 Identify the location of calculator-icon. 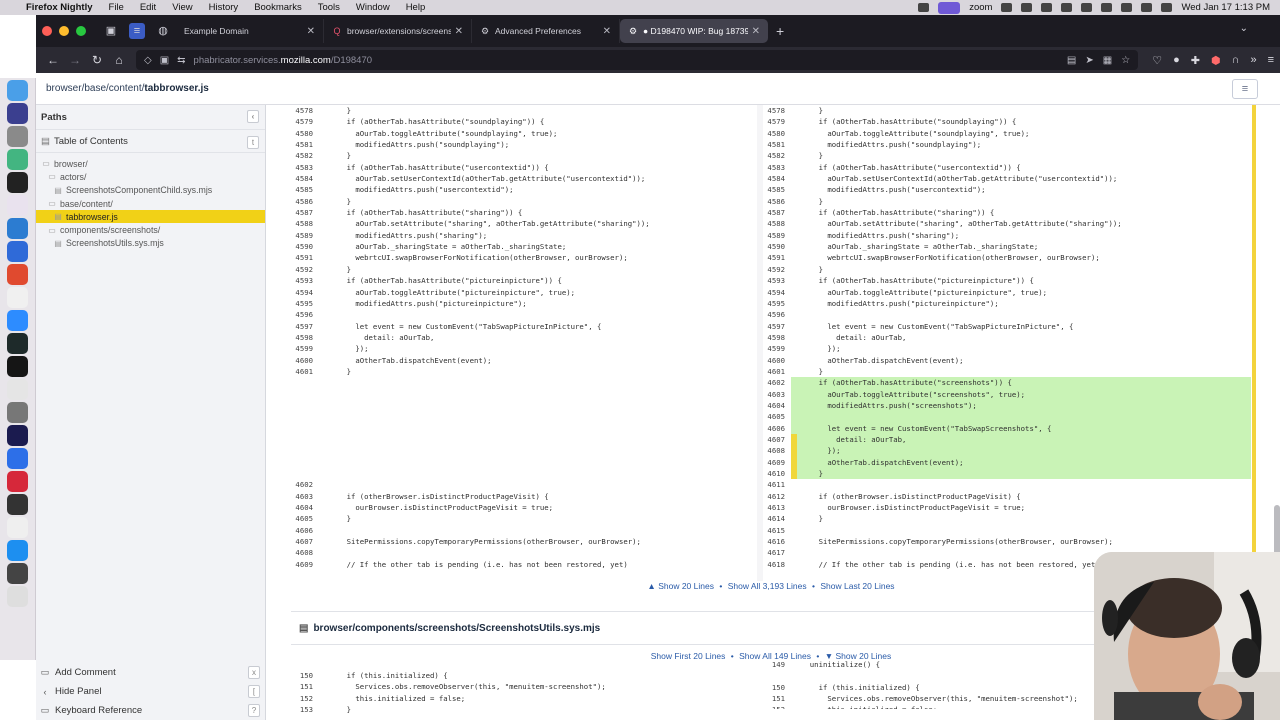
(17, 412).